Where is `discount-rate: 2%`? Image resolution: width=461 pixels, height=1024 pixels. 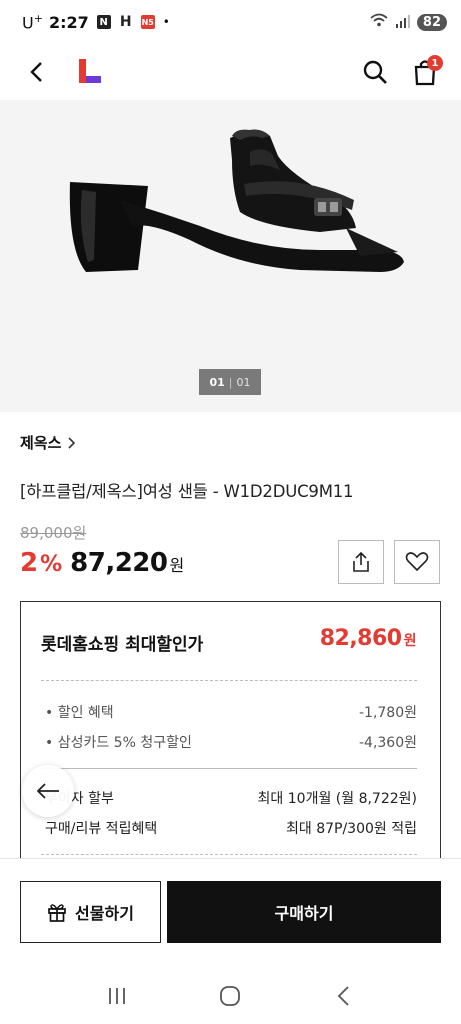 discount-rate: 2% is located at coordinates (41, 563).